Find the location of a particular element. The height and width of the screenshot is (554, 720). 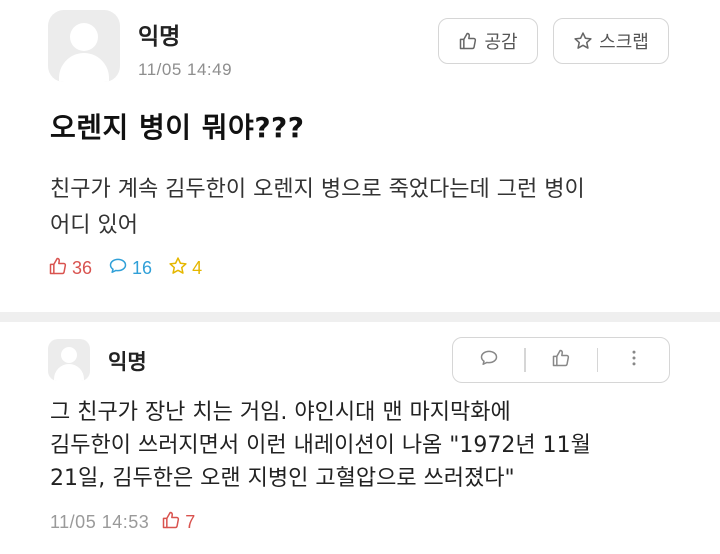

comment-timestamp: 11/05 14:53 is located at coordinates (100, 522).